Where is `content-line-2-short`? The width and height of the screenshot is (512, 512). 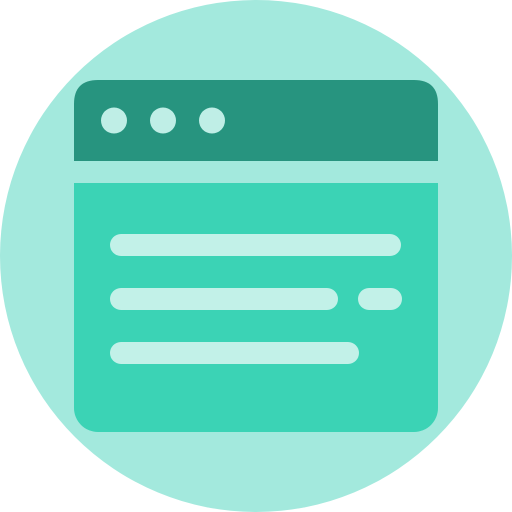 content-line-2-short is located at coordinates (380, 299).